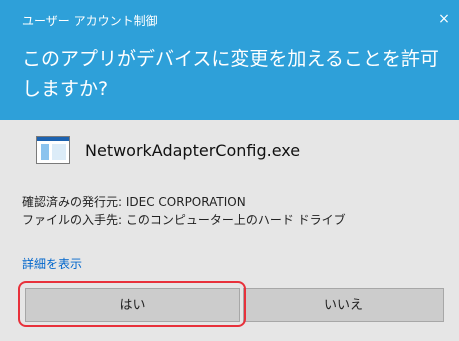 The height and width of the screenshot is (341, 459). What do you see at coordinates (184, 220) in the screenshot?
I see `file-origin: ファイルの入手先: このコンピューター上のハード ドライブ` at bounding box center [184, 220].